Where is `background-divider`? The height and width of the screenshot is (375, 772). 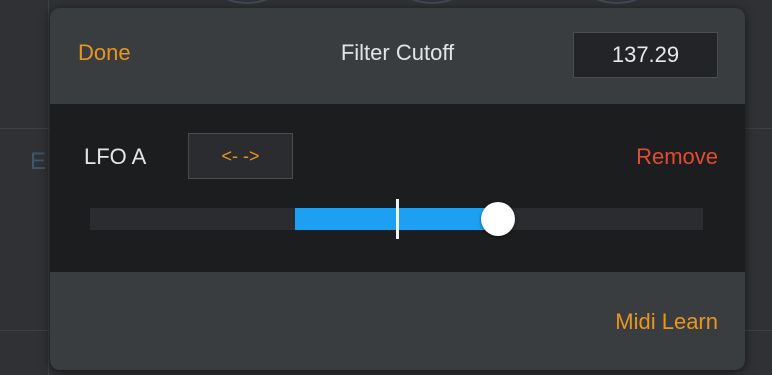 background-divider is located at coordinates (48, 187).